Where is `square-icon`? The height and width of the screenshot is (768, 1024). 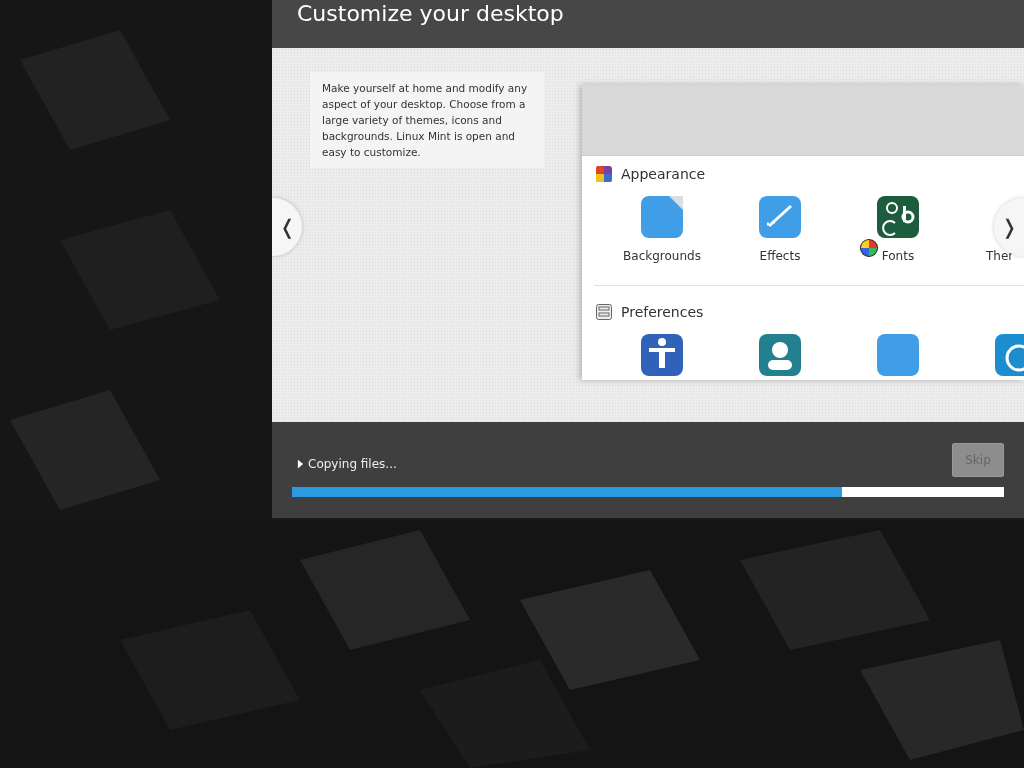
square-icon is located at coordinates (898, 355).